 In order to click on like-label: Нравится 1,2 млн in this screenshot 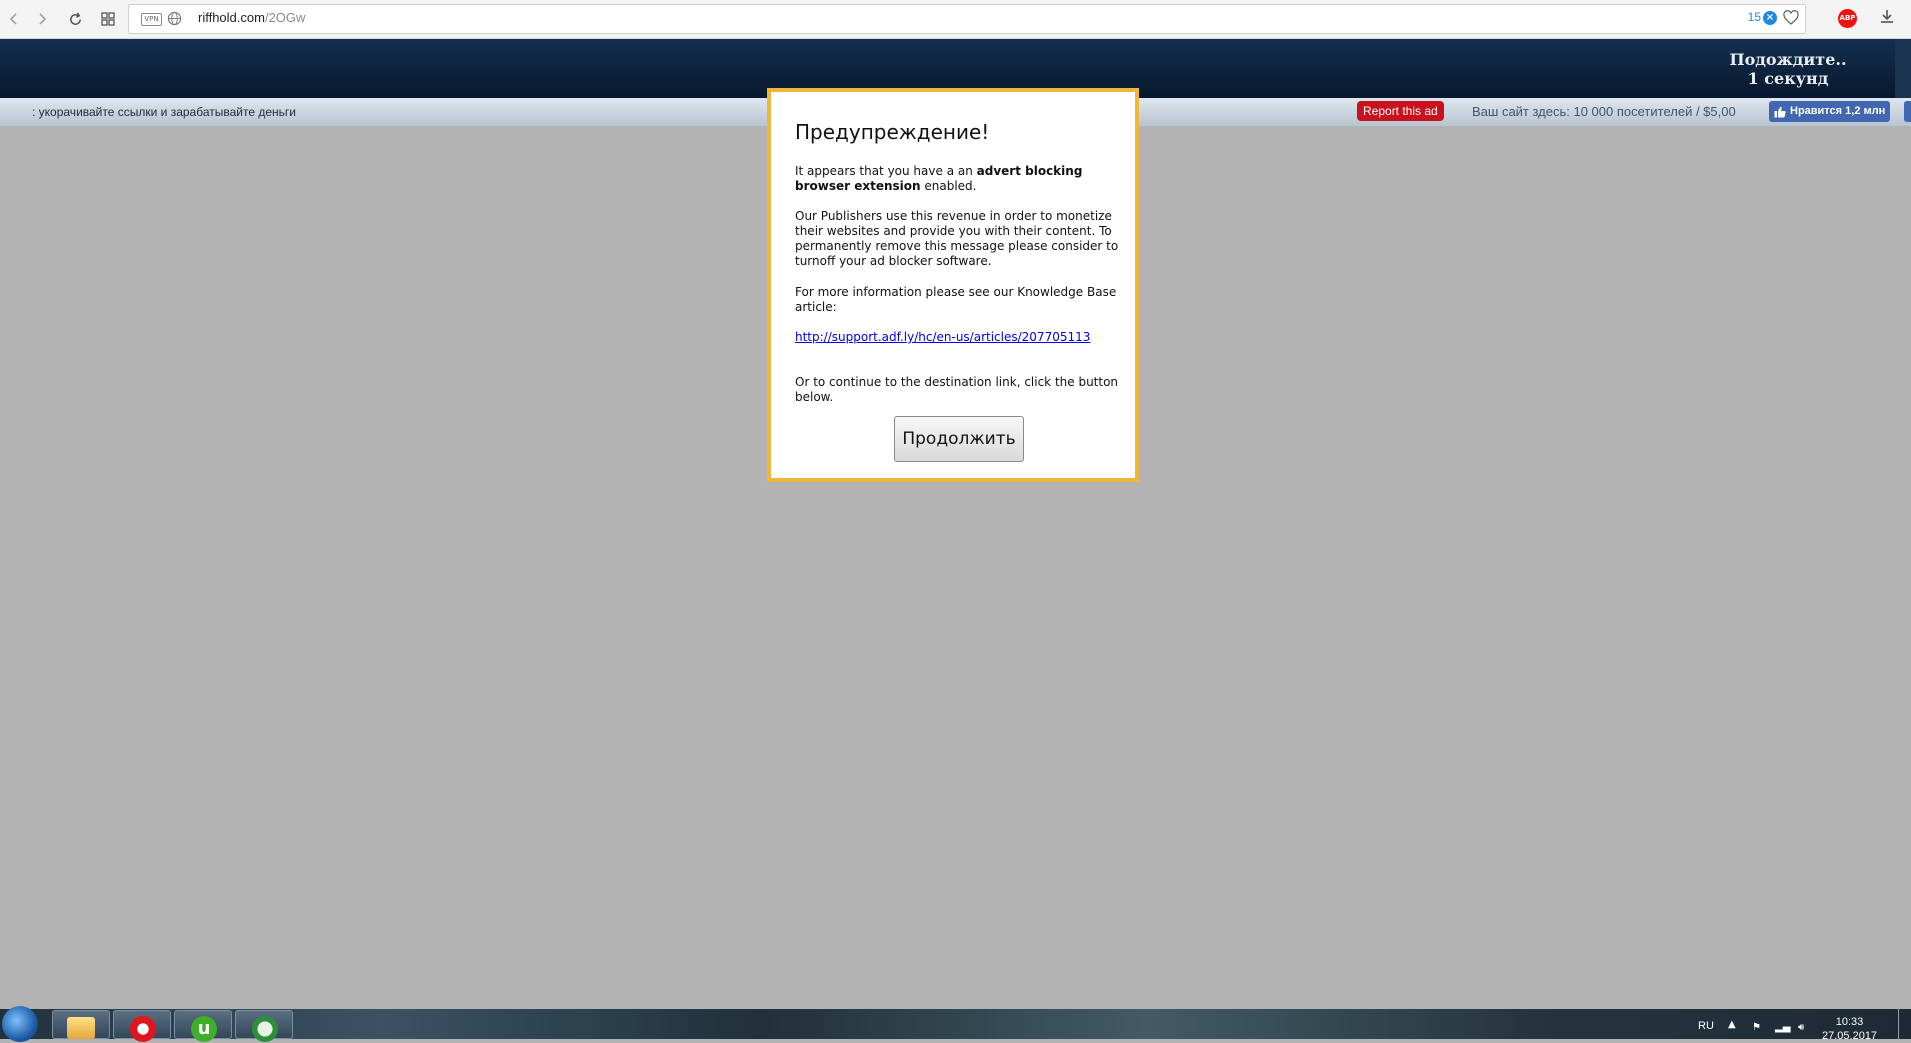, I will do `click(1838, 111)`.